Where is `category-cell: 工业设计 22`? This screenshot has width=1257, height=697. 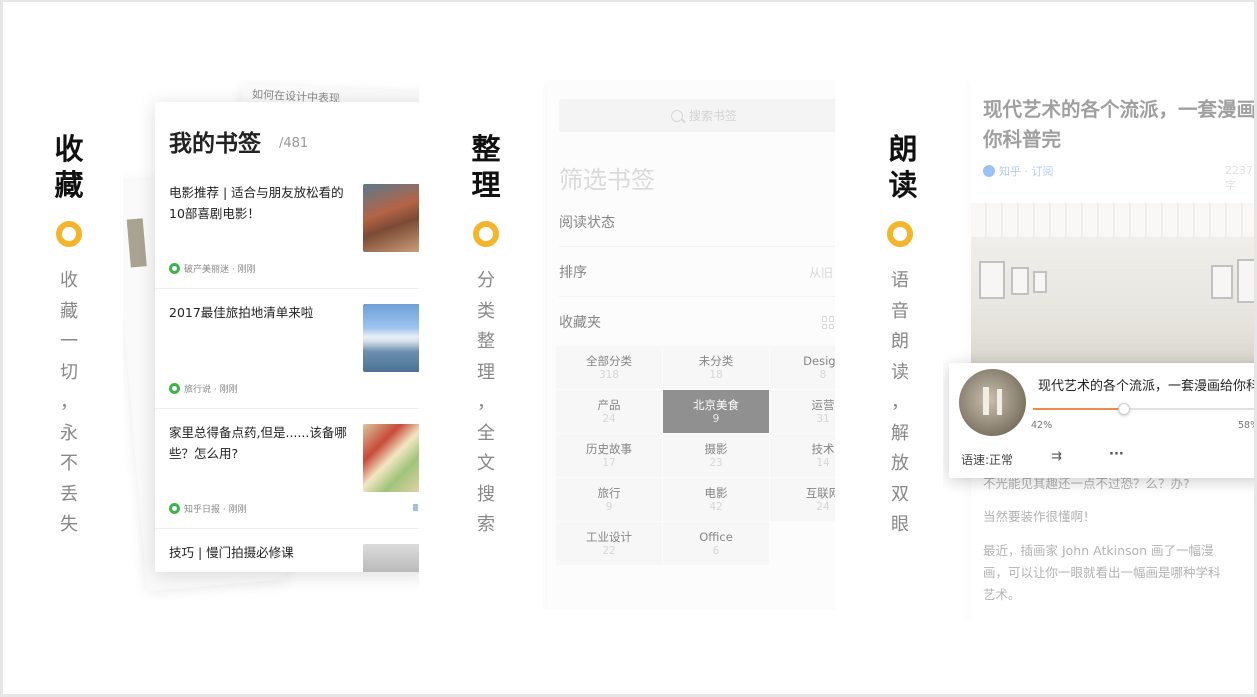
category-cell: 工业设计 22 is located at coordinates (609, 543).